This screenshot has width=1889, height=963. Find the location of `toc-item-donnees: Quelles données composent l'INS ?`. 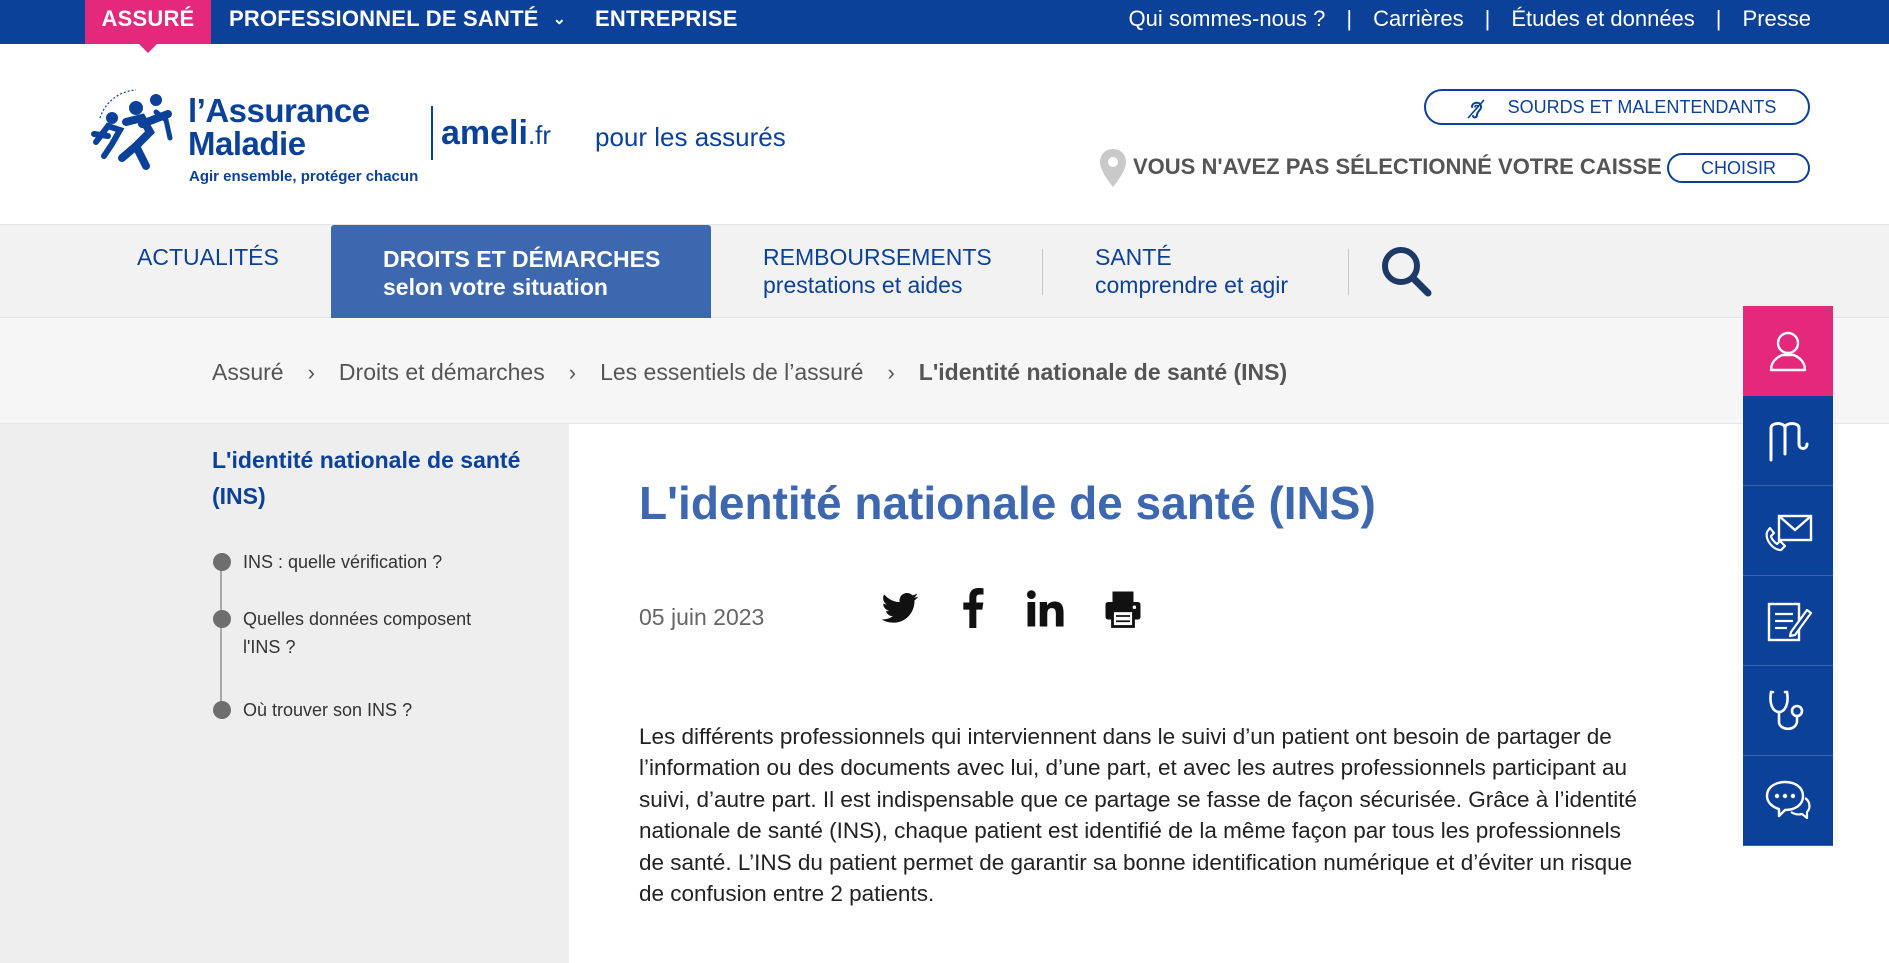

toc-item-donnees: Quelles données composent l'INS ? is located at coordinates (363, 633).